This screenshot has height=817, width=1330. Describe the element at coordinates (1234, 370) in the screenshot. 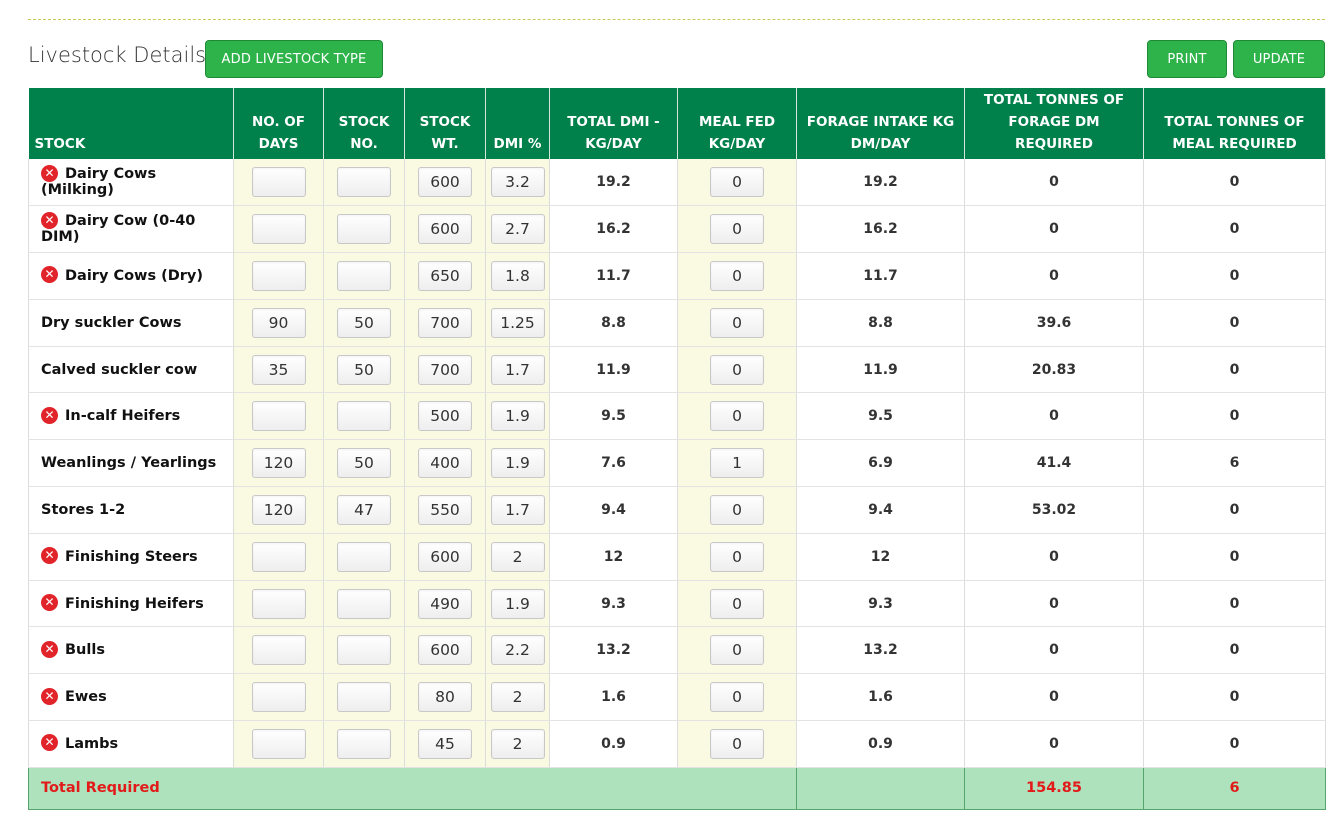

I see `tonnes-meal: 0` at that location.